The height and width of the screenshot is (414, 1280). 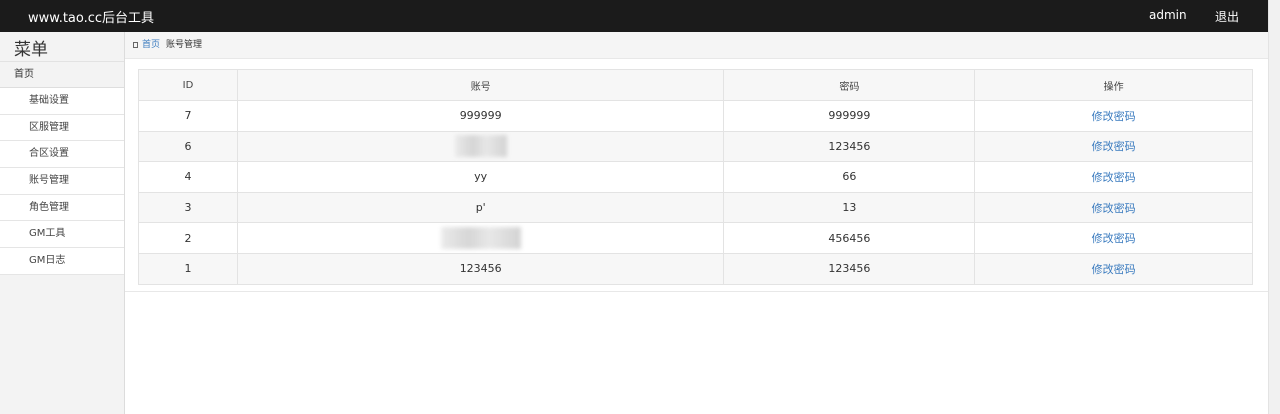 What do you see at coordinates (188, 177) in the screenshot?
I see `cell-id: 4` at bounding box center [188, 177].